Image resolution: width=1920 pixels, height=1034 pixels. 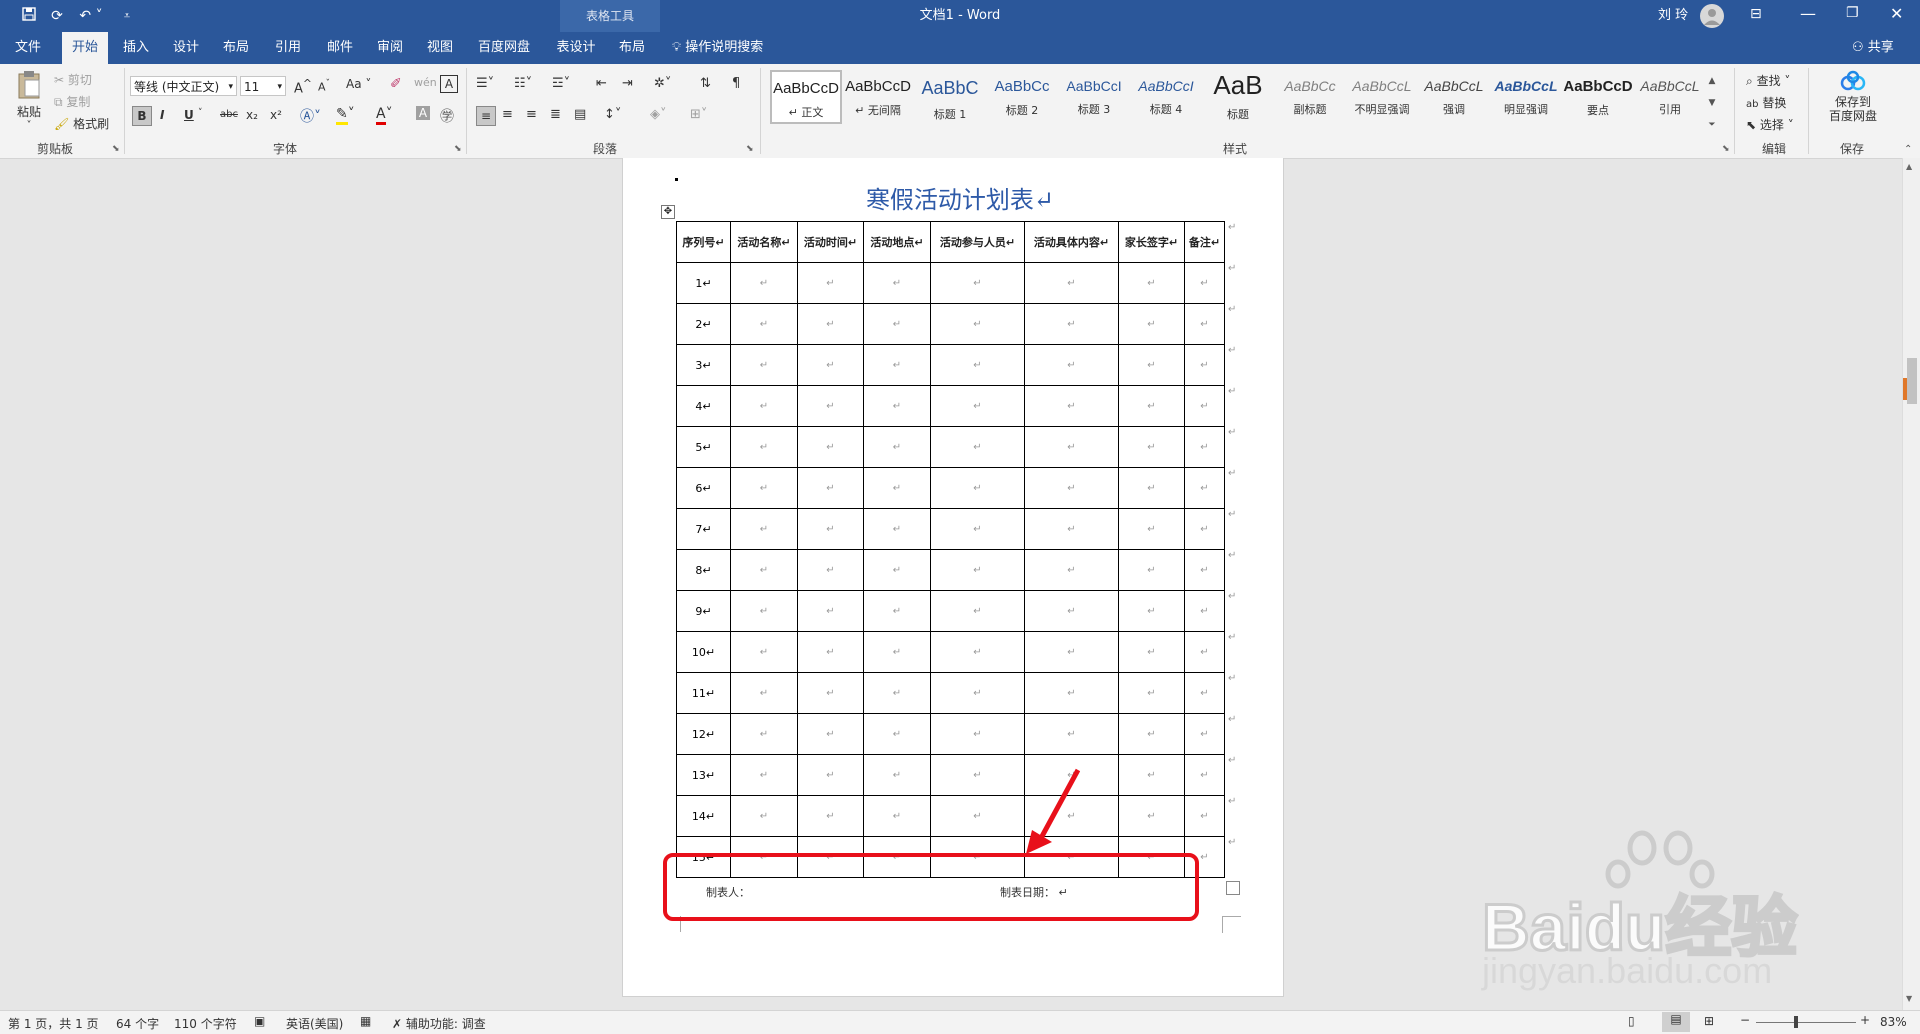 I want to click on row-number-cell: 7↵, so click(x=703, y=529).